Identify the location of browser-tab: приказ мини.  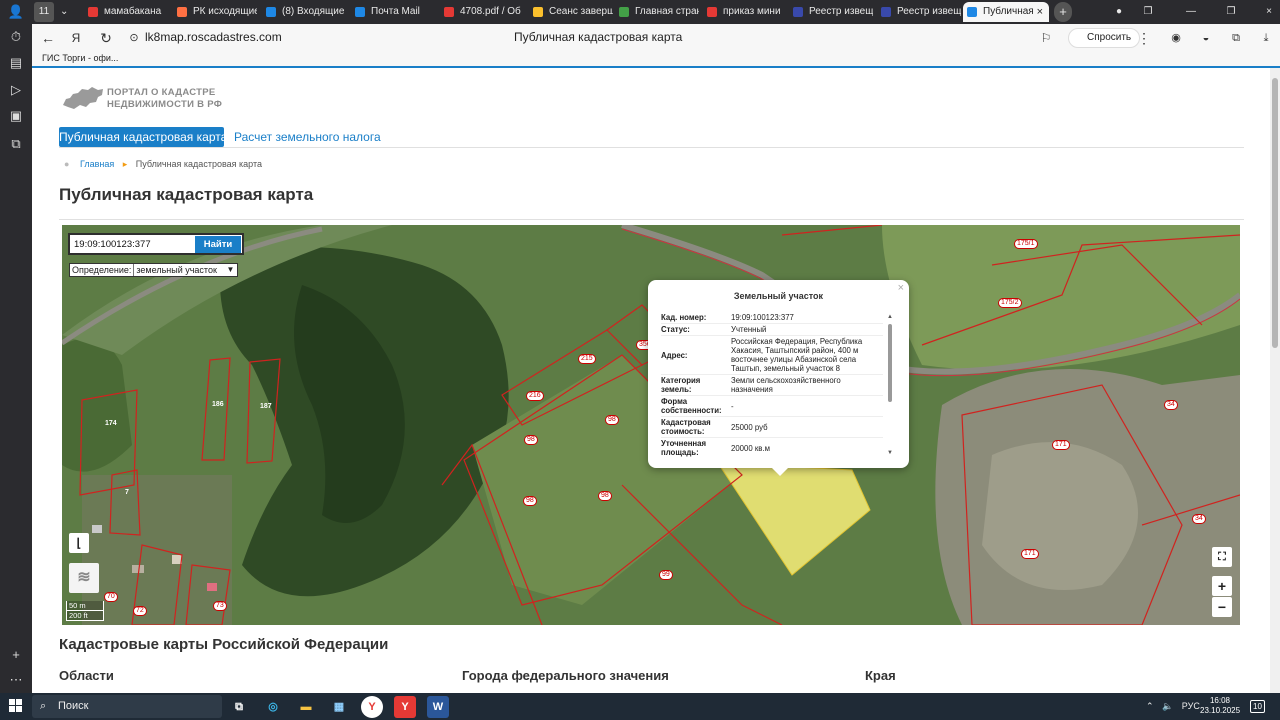
(745, 12).